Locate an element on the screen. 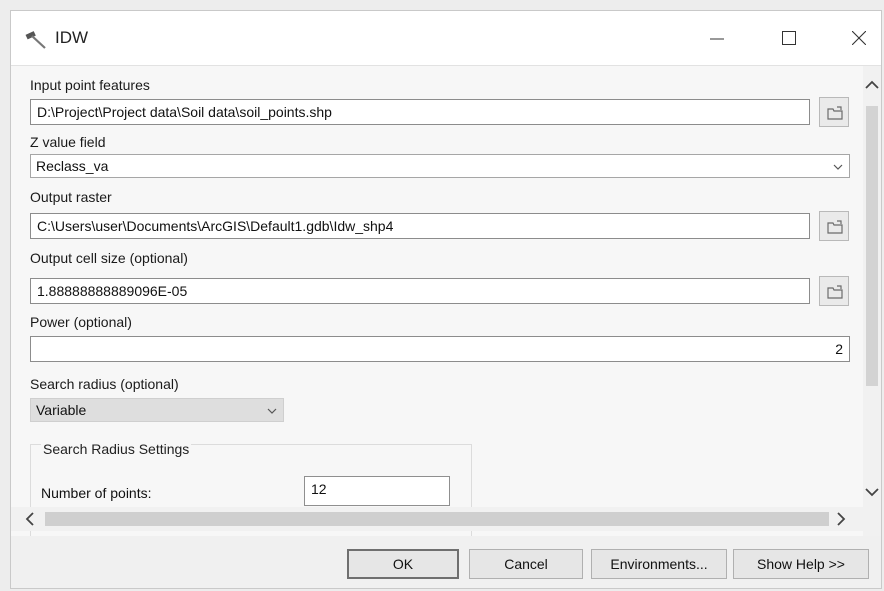  number-of-points-field: 12 is located at coordinates (377, 491).